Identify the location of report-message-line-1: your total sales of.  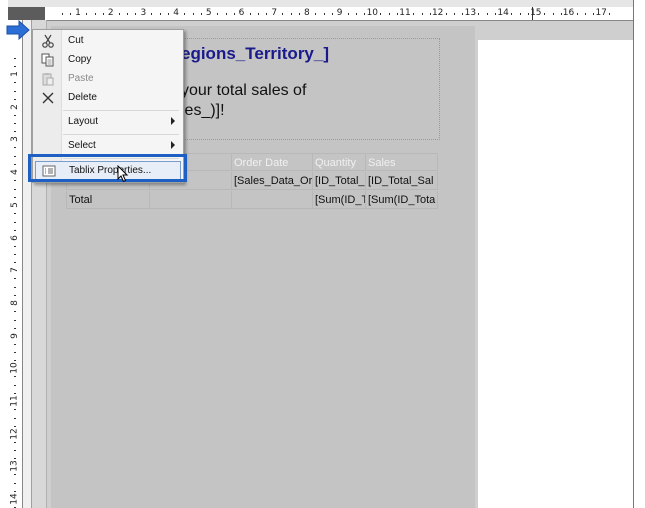
(244, 90).